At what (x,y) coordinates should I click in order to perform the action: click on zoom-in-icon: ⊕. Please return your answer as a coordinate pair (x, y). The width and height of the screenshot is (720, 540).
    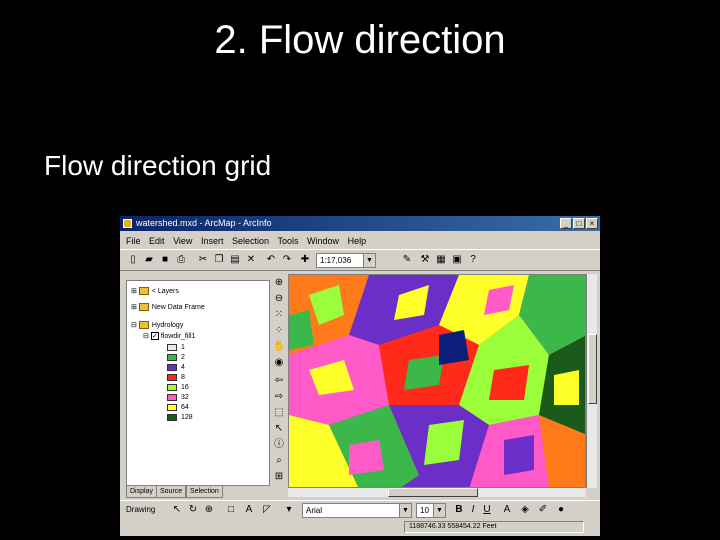
    Looking at the image, I should click on (279, 283).